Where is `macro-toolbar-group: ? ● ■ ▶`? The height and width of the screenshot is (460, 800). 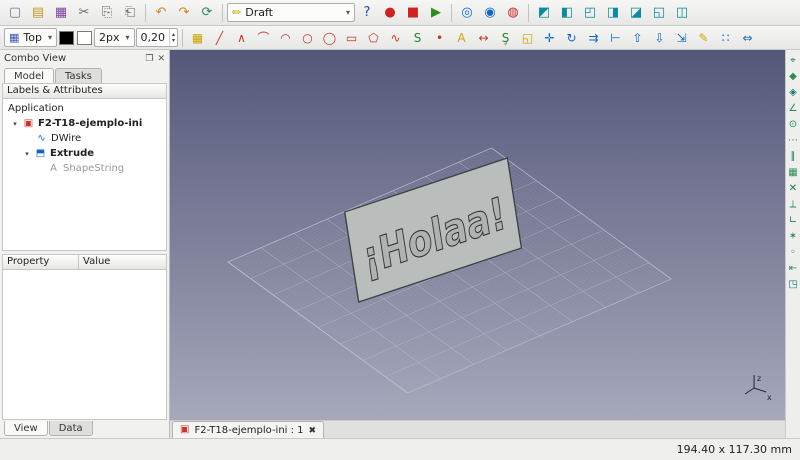
macro-toolbar-group: ? ● ■ ▶ is located at coordinates (401, 13).